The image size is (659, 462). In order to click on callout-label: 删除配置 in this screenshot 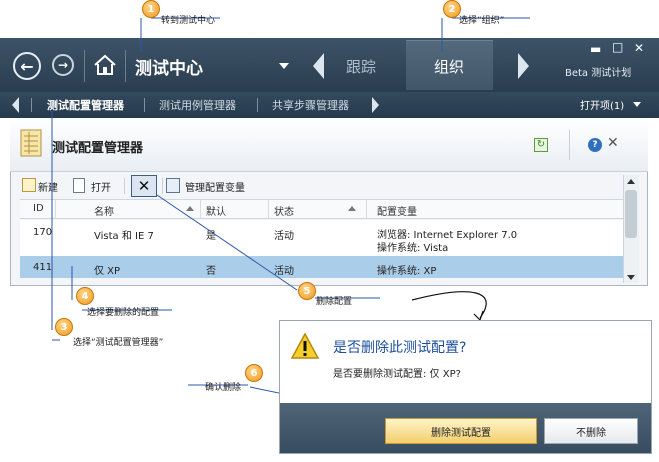, I will do `click(334, 302)`.